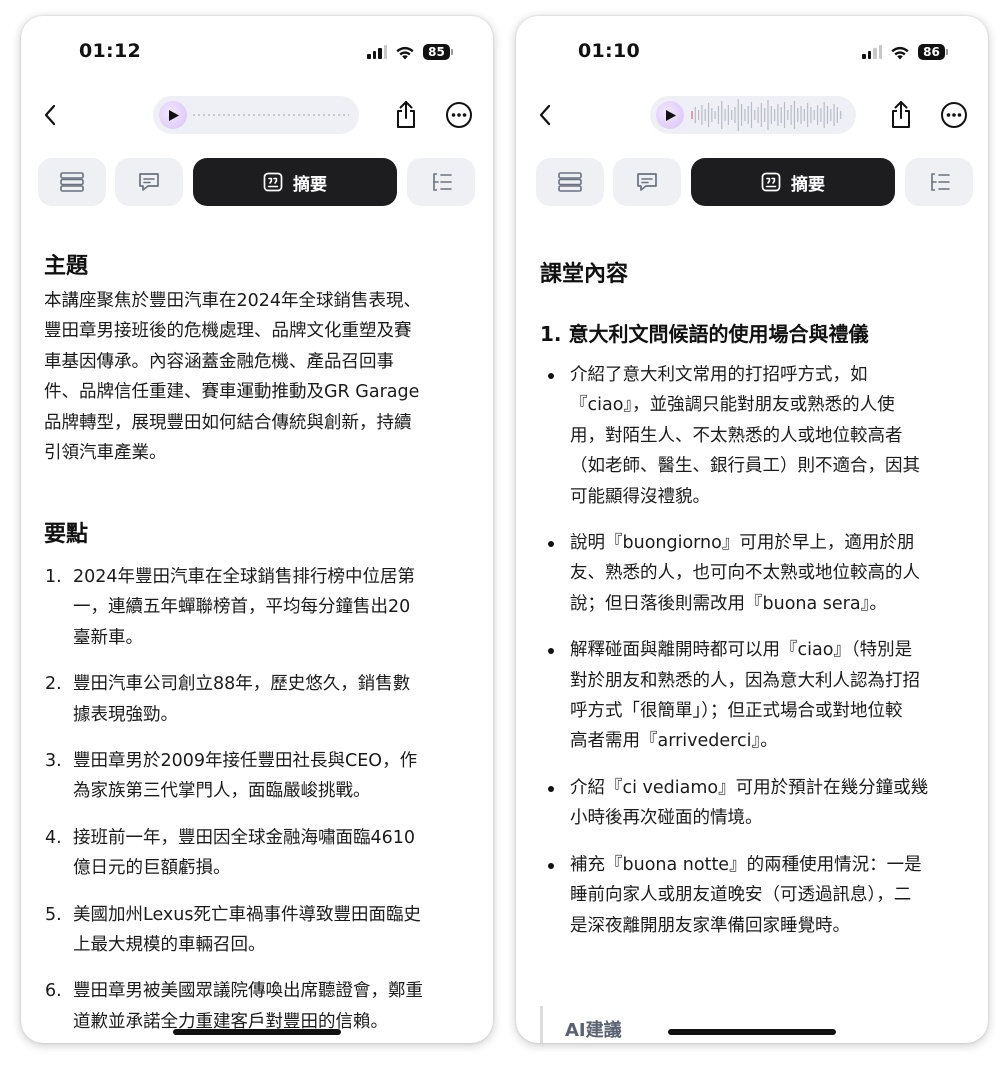 Image resolution: width=1000 pixels, height=1067 pixels. What do you see at coordinates (242, 607) in the screenshot?
I see `list-item-line: 一，連續五年蟬聯榜首，平均每分鐘售出20` at bounding box center [242, 607].